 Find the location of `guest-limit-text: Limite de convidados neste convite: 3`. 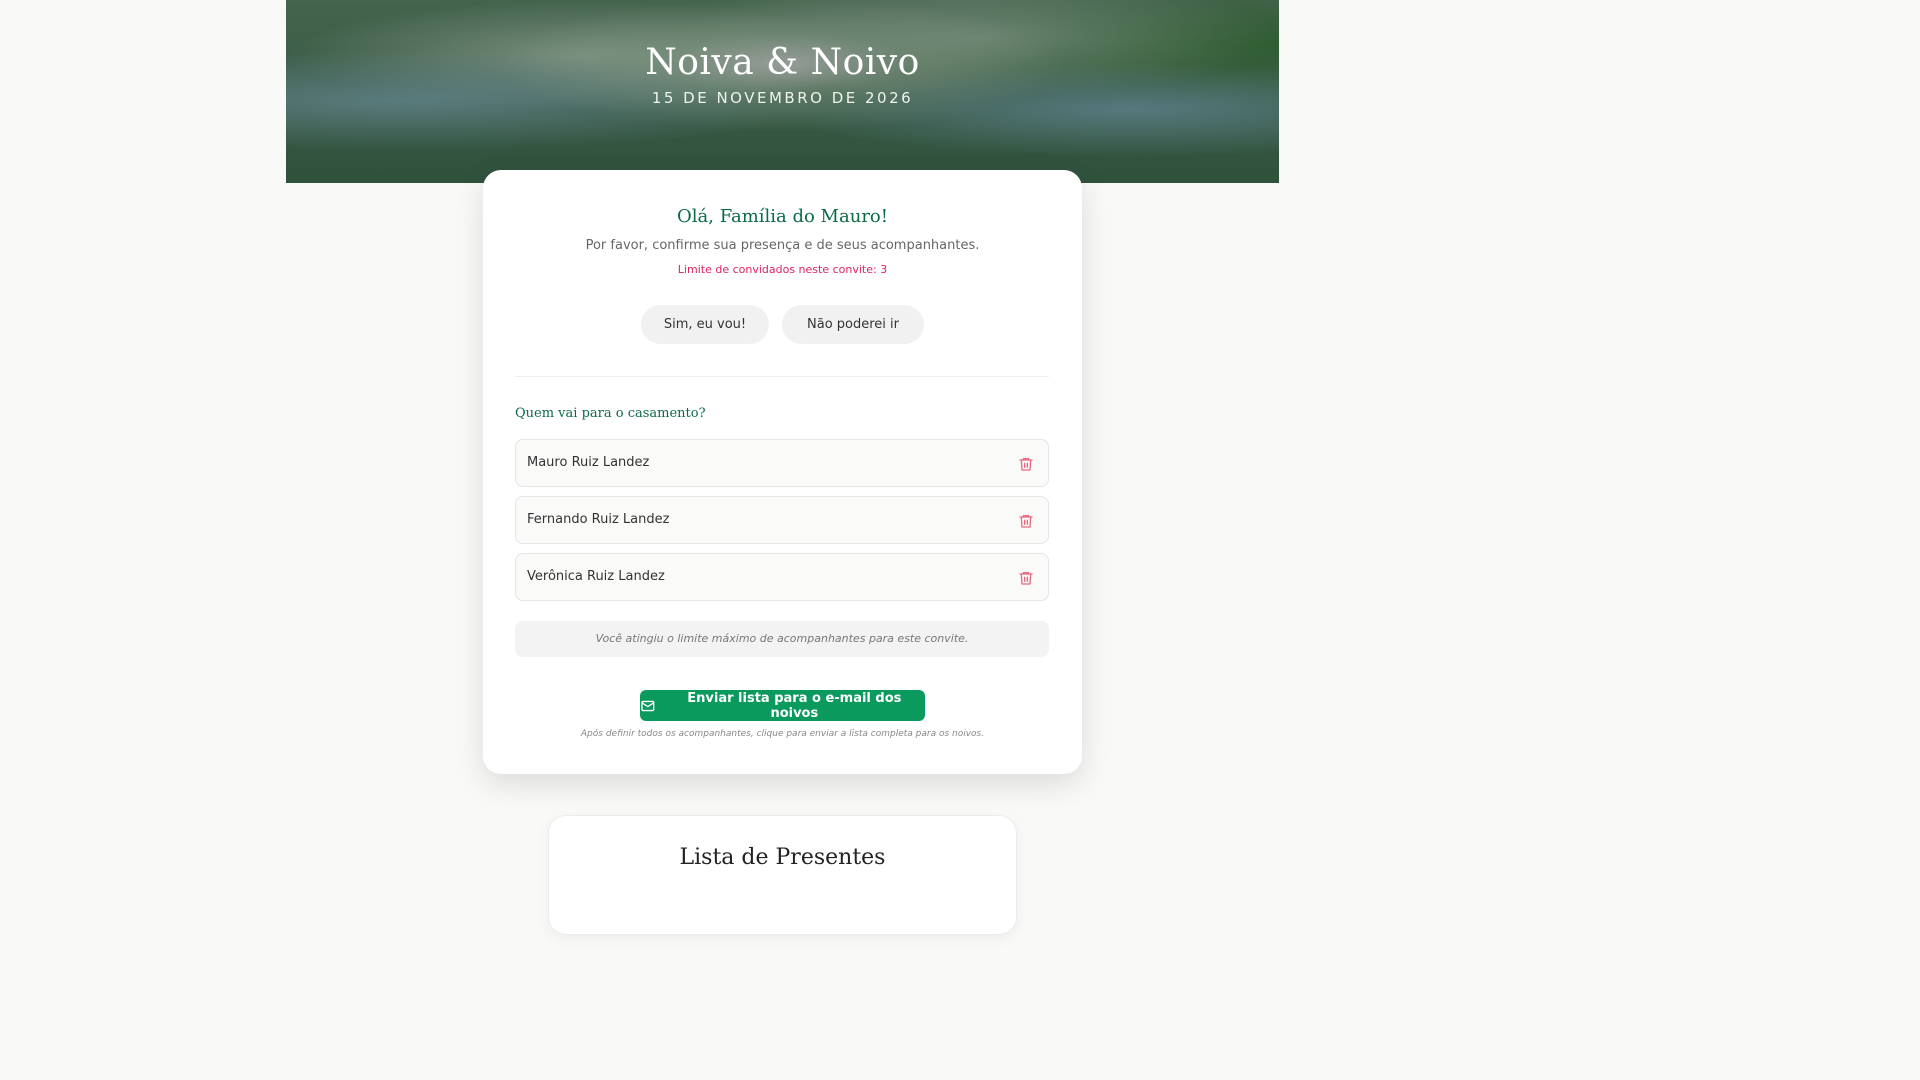

guest-limit-text: Limite de convidados neste convite: 3 is located at coordinates (782, 269).